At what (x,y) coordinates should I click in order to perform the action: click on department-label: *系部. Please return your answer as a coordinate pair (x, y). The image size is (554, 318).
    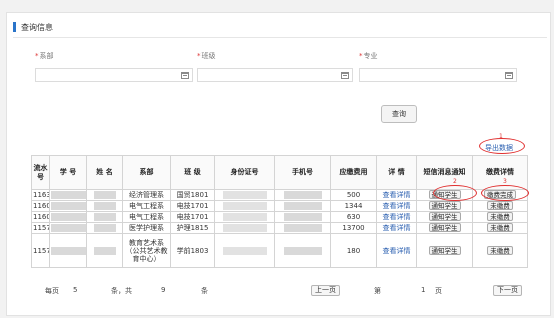
    Looking at the image, I should click on (44, 56).